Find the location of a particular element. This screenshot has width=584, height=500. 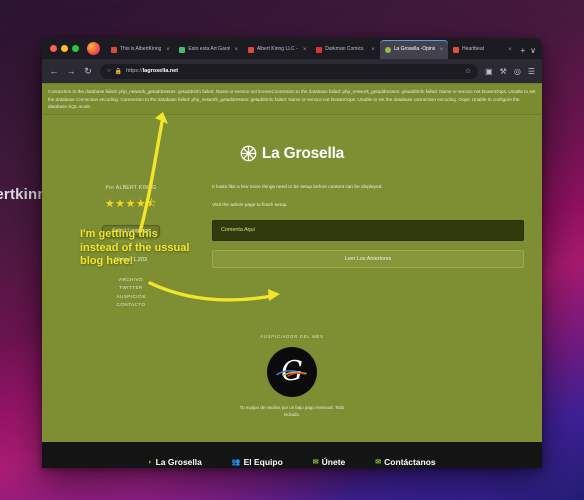

join-icon: ✉ is located at coordinates (315, 462).